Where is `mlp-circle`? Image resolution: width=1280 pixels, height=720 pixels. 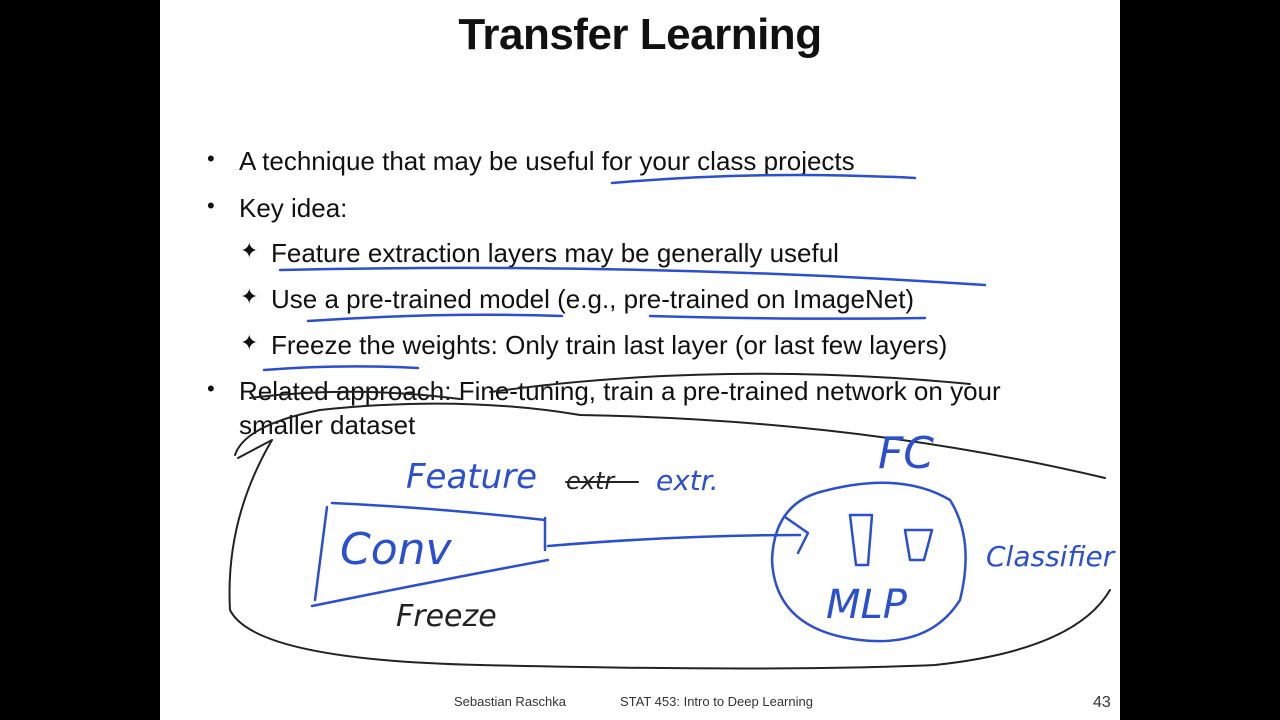 mlp-circle is located at coordinates (868, 562).